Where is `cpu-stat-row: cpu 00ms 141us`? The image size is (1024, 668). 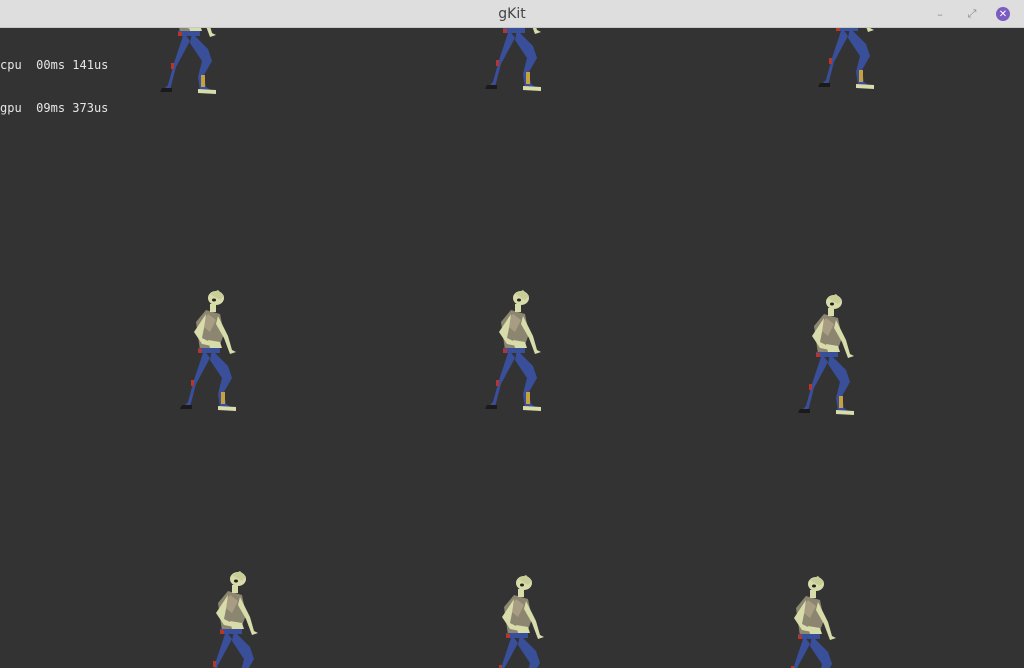 cpu-stat-row: cpu 00ms 141us is located at coordinates (54, 65).